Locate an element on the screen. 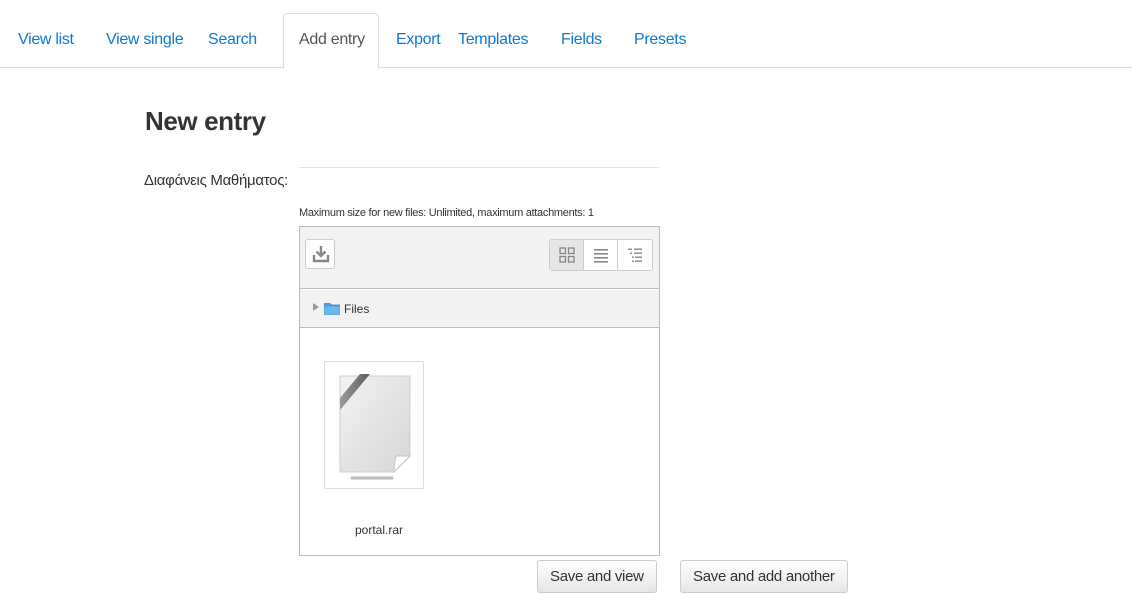  archive-file-icon is located at coordinates (375, 427).